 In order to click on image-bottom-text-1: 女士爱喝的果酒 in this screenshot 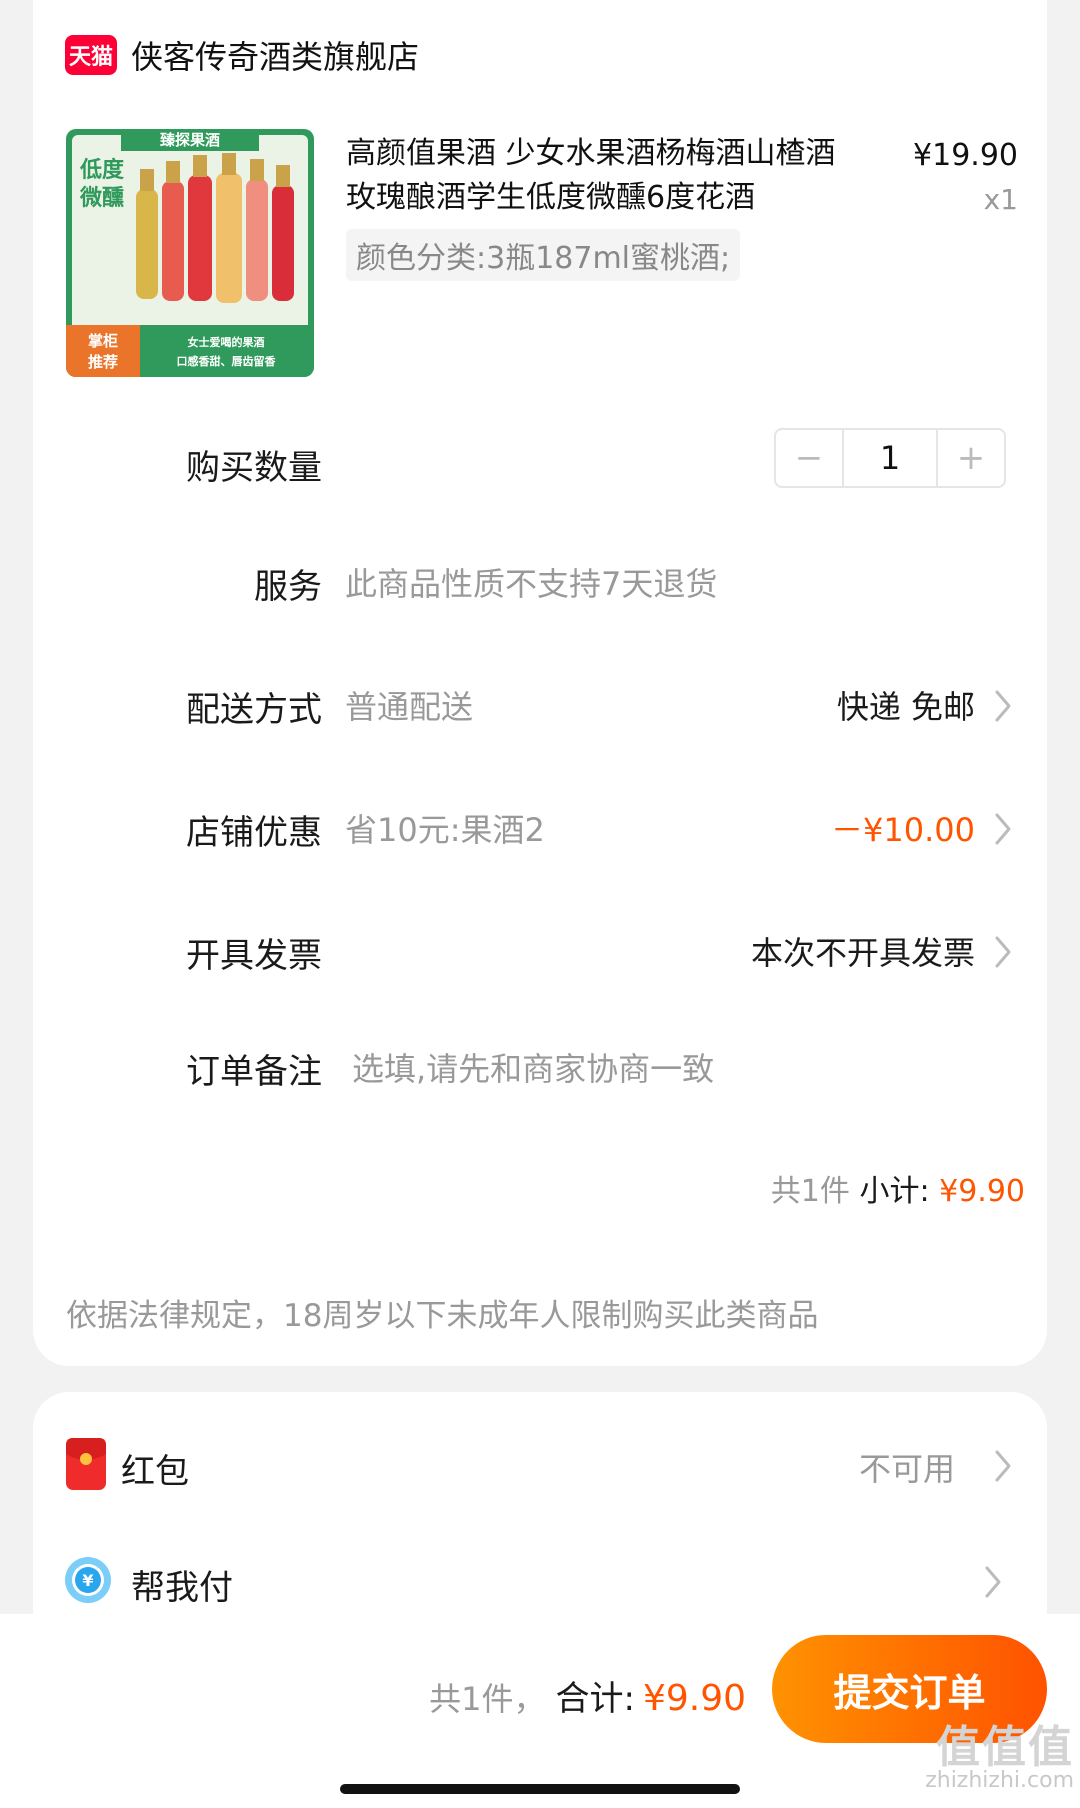, I will do `click(226, 342)`.